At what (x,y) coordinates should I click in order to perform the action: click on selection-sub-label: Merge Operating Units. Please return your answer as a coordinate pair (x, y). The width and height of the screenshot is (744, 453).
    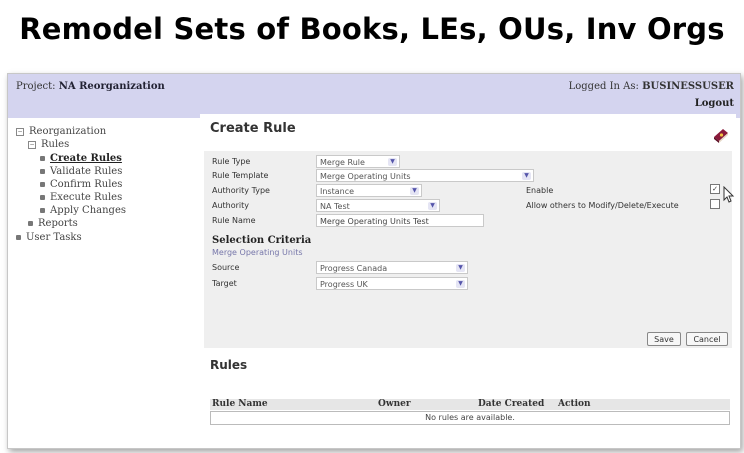
    Looking at the image, I should click on (257, 252).